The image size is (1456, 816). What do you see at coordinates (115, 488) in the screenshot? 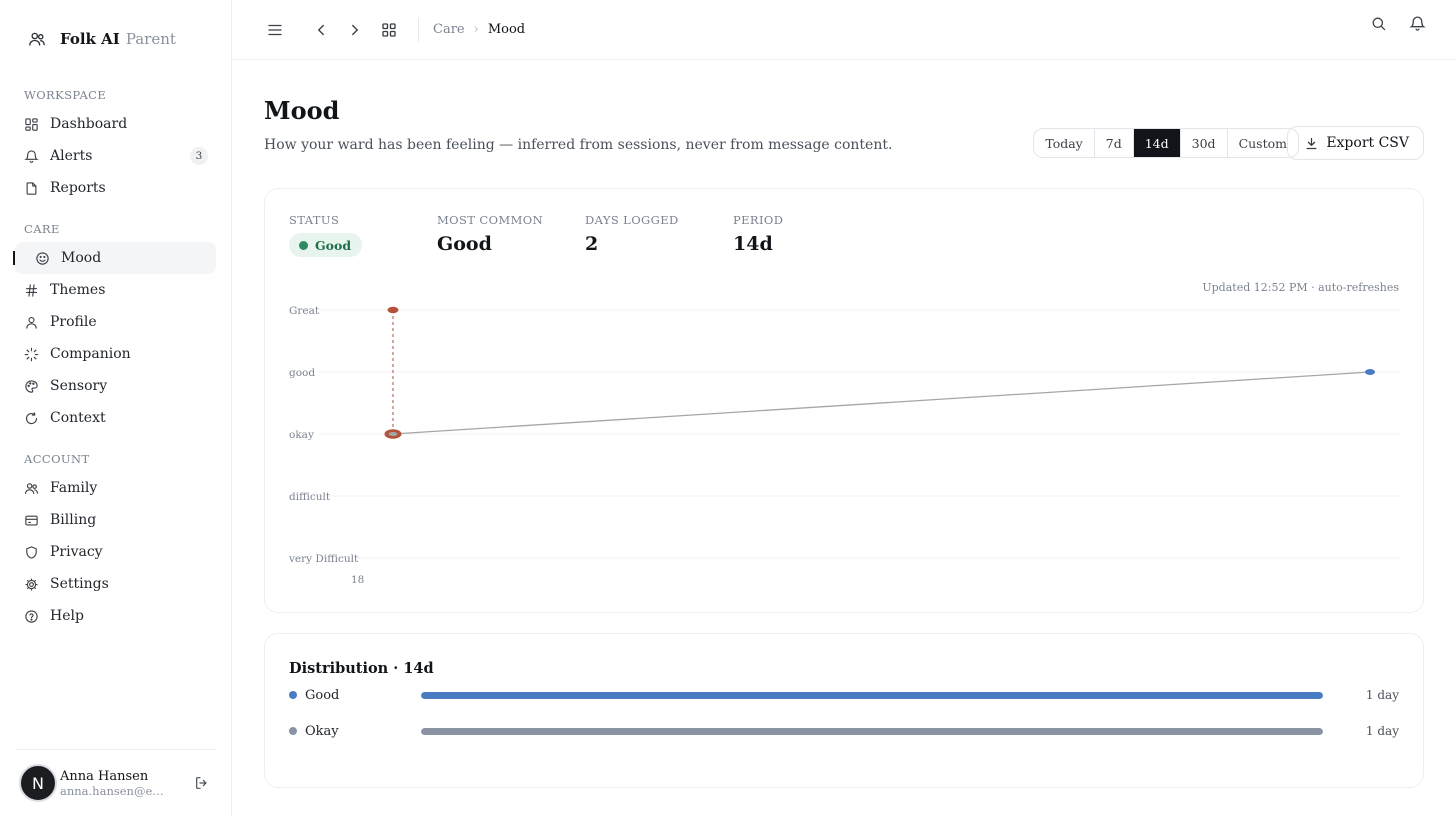
I see `sidebar-item-family: Family` at bounding box center [115, 488].